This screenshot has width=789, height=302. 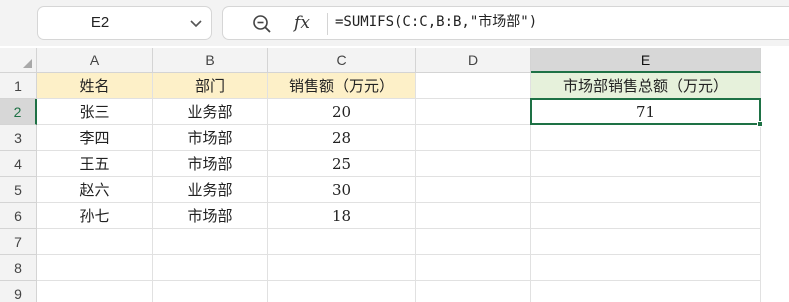 What do you see at coordinates (342, 86) in the screenshot?
I see `cell-c1: 销售额（万元）` at bounding box center [342, 86].